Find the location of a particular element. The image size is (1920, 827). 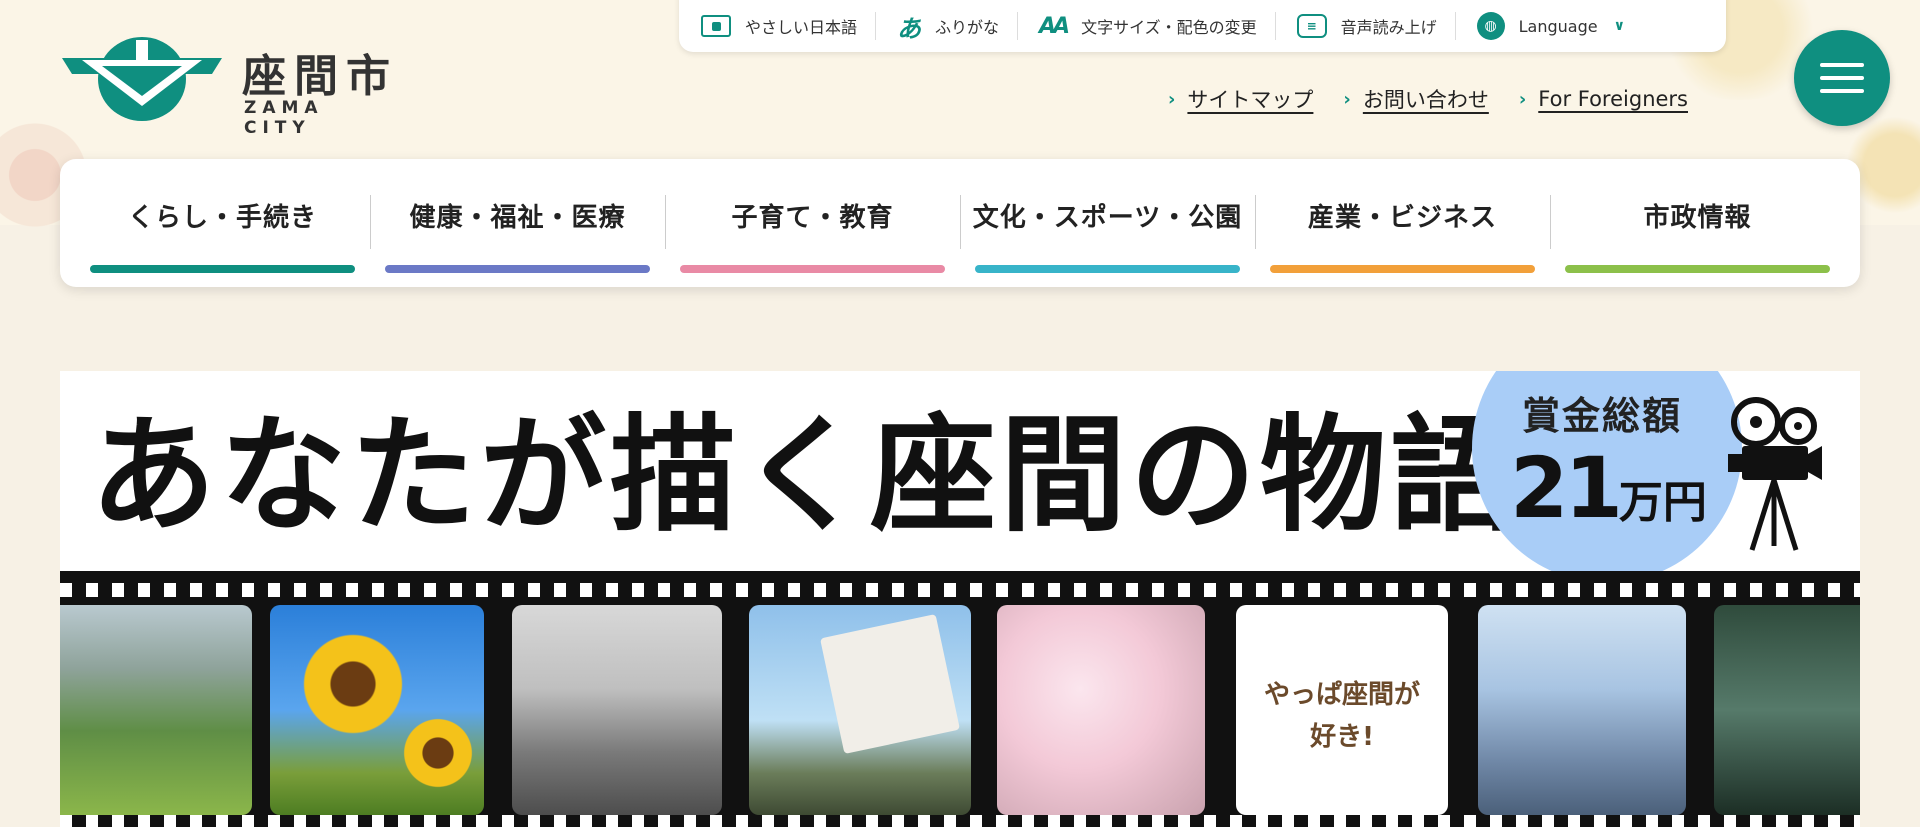

sitemap-link: › サイトマップ is located at coordinates (1240, 99).